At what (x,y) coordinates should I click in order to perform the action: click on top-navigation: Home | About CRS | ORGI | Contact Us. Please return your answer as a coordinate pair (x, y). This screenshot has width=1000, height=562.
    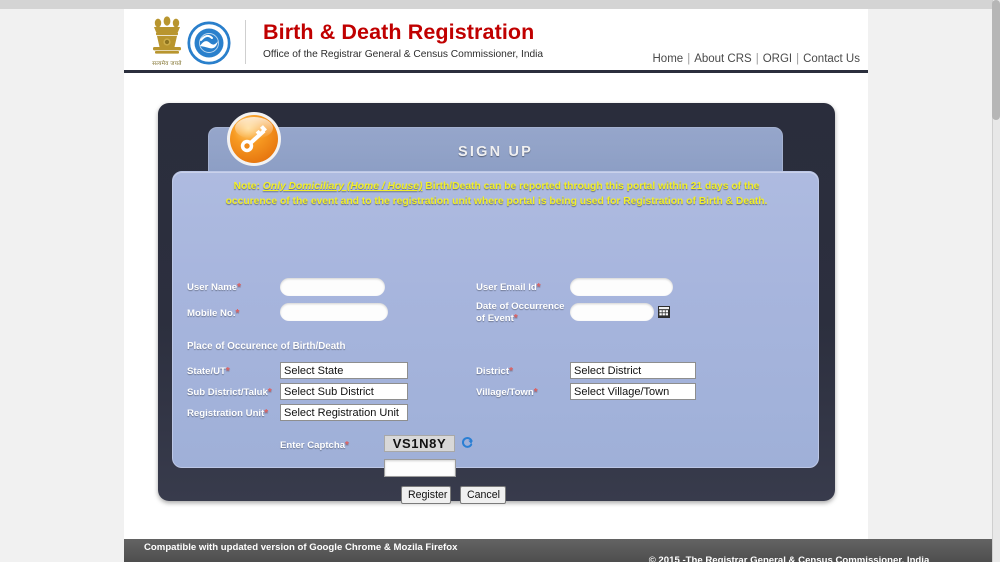
    Looking at the image, I should click on (757, 59).